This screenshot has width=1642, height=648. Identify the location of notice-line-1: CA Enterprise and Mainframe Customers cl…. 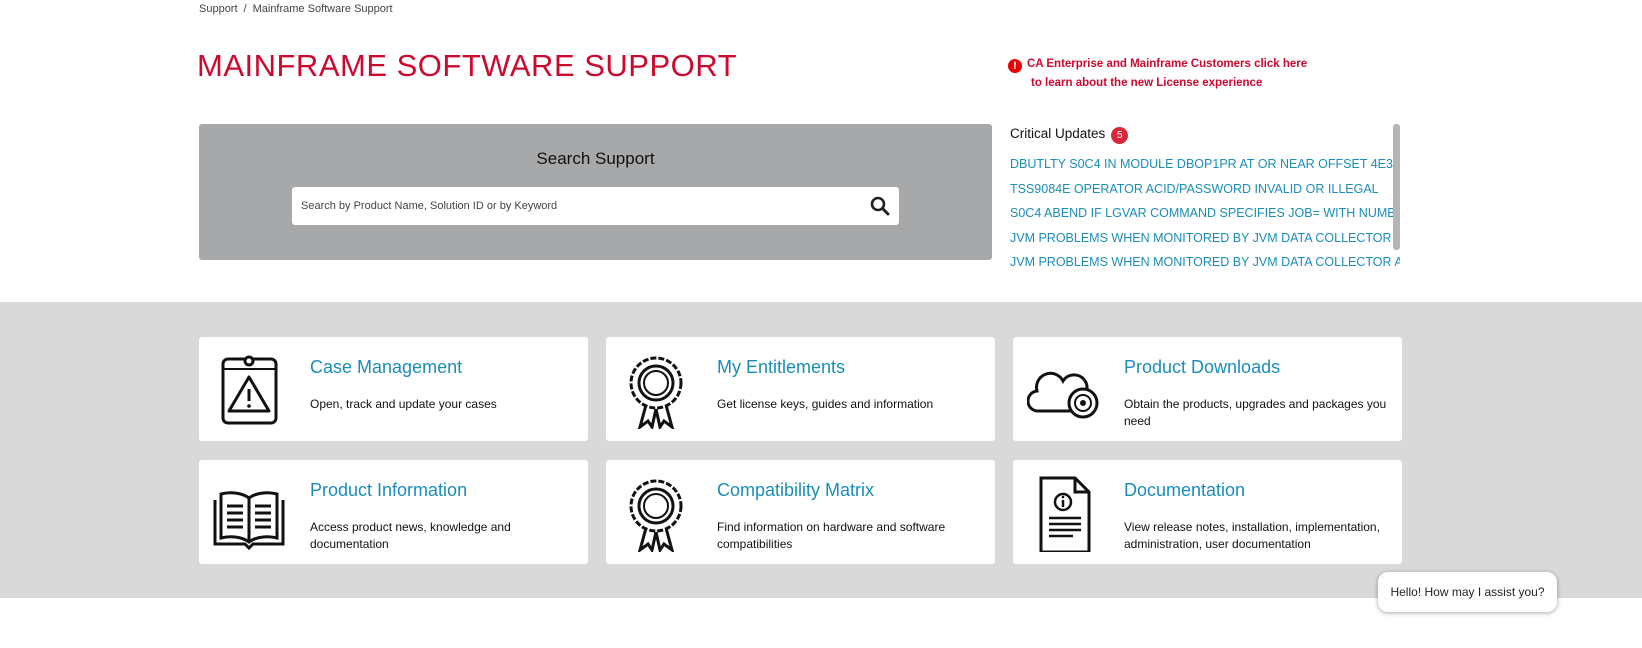
(1167, 64).